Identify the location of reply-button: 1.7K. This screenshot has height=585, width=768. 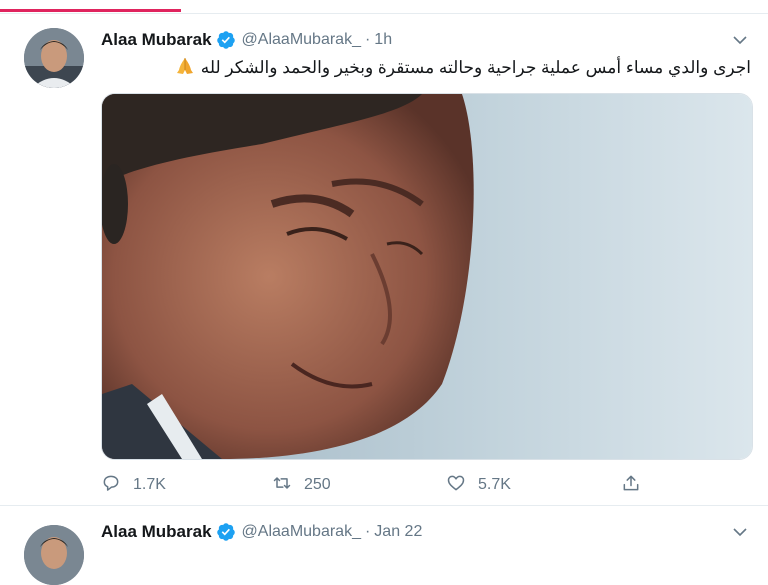
(133, 485).